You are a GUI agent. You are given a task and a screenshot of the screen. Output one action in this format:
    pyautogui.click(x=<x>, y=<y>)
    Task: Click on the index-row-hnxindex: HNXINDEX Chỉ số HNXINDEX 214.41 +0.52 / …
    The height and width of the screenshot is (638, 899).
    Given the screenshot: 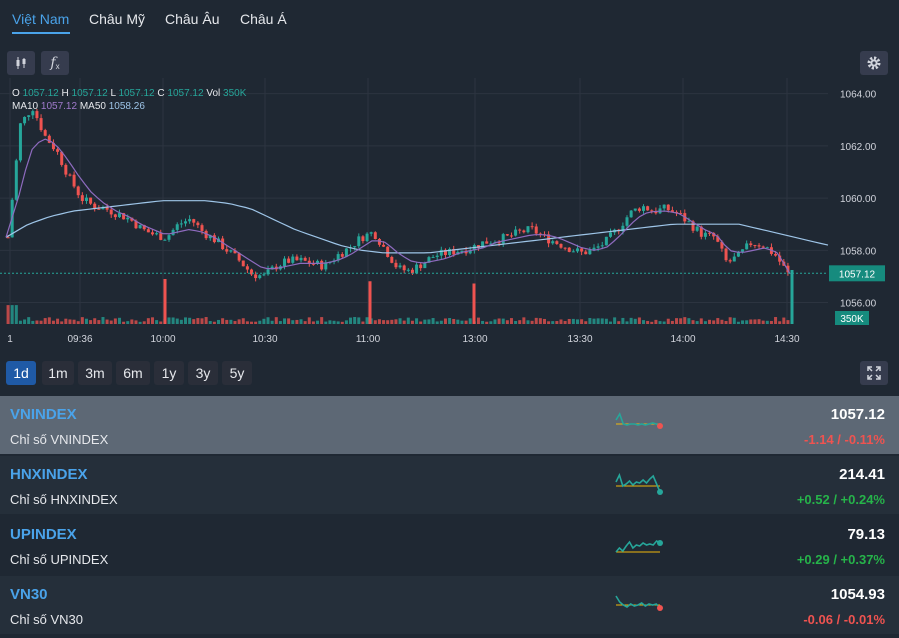 What is the action you would take?
    pyautogui.click(x=449, y=485)
    